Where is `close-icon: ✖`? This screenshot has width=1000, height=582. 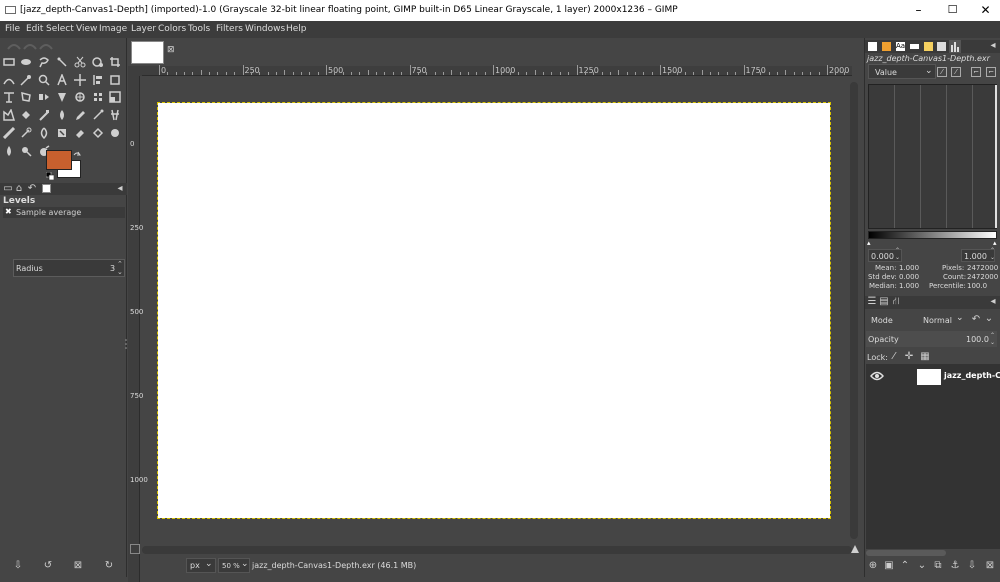
close-icon: ✖ is located at coordinates (8, 211).